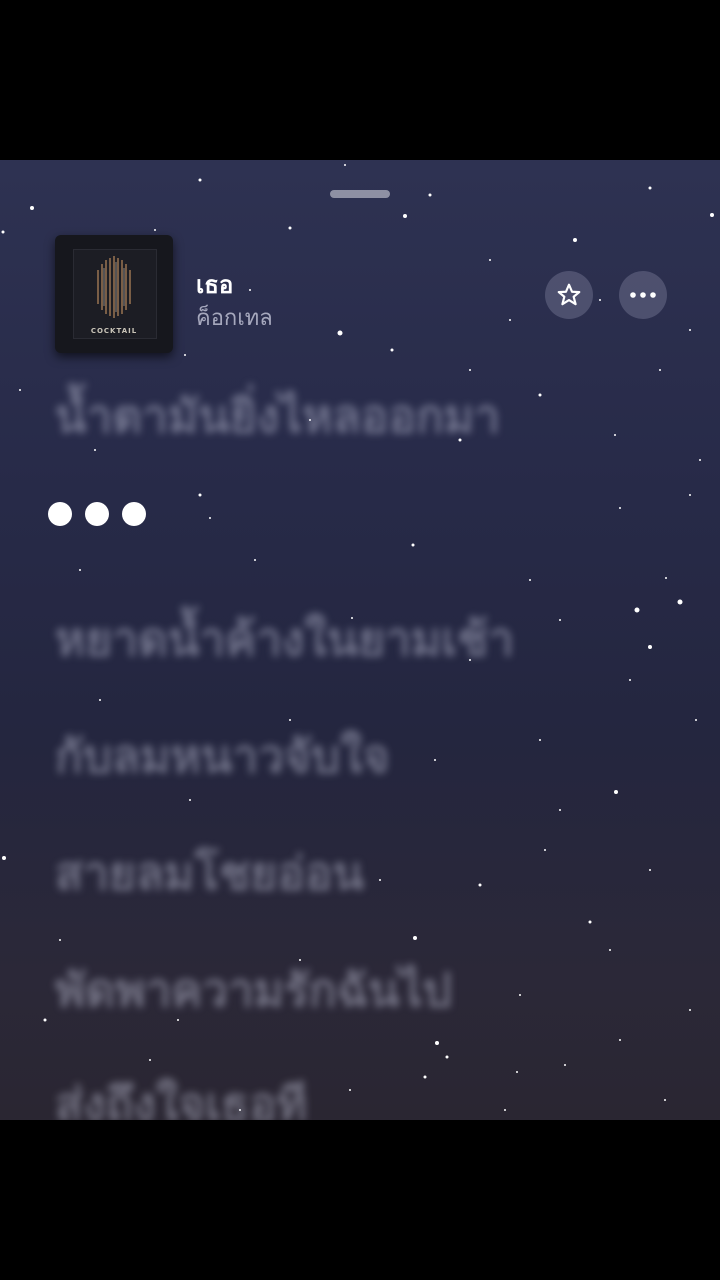 This screenshot has width=720, height=1280. I want to click on artwork-label: COCKTAIL, so click(114, 331).